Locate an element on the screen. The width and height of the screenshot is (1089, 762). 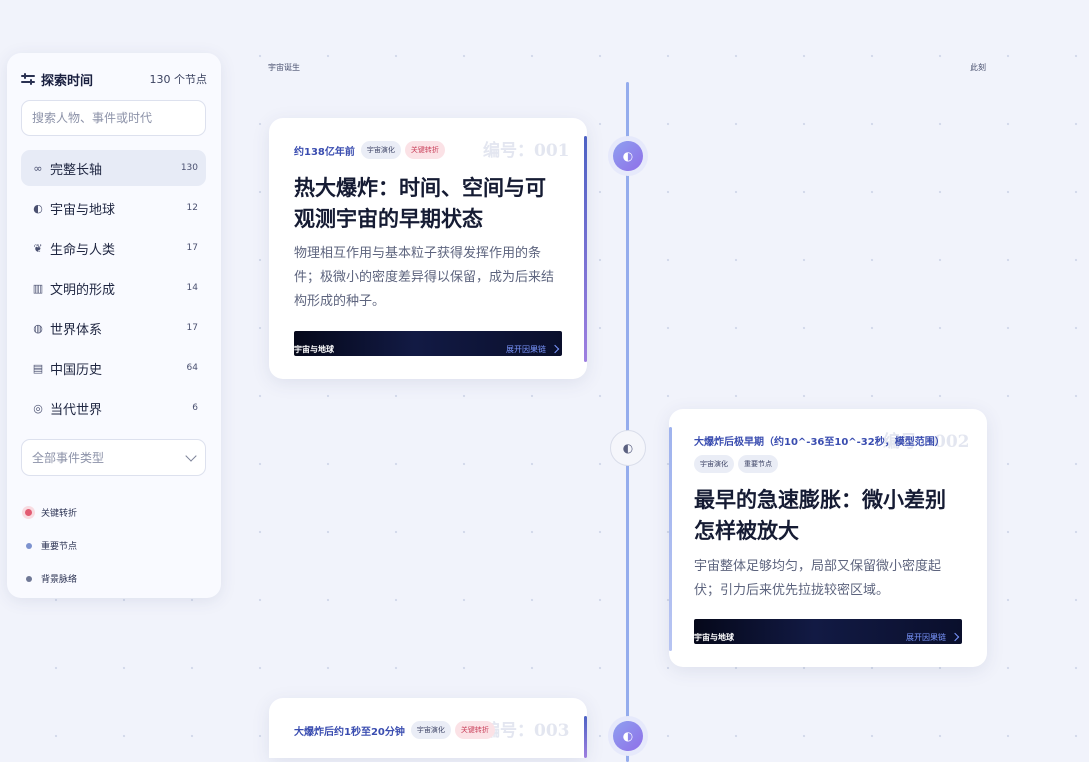
nav-item-life-humans: ❦ 生命与人类 17 is located at coordinates (113, 248).